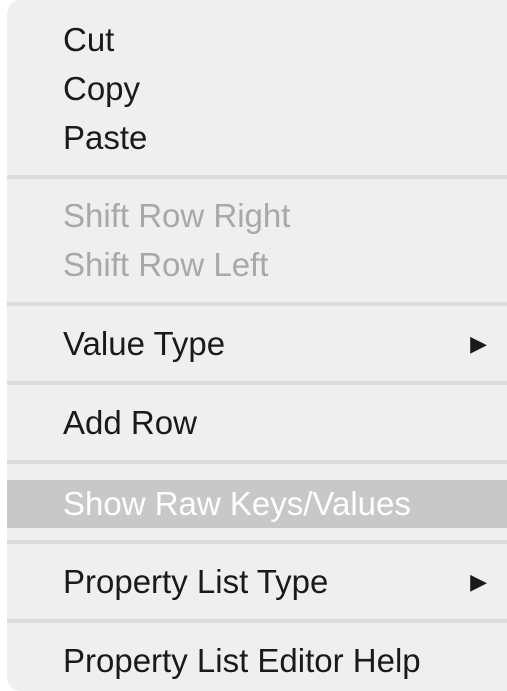 This screenshot has width=507, height=691. I want to click on menu-item-shift-row-left: Shift Row Left, so click(257, 265).